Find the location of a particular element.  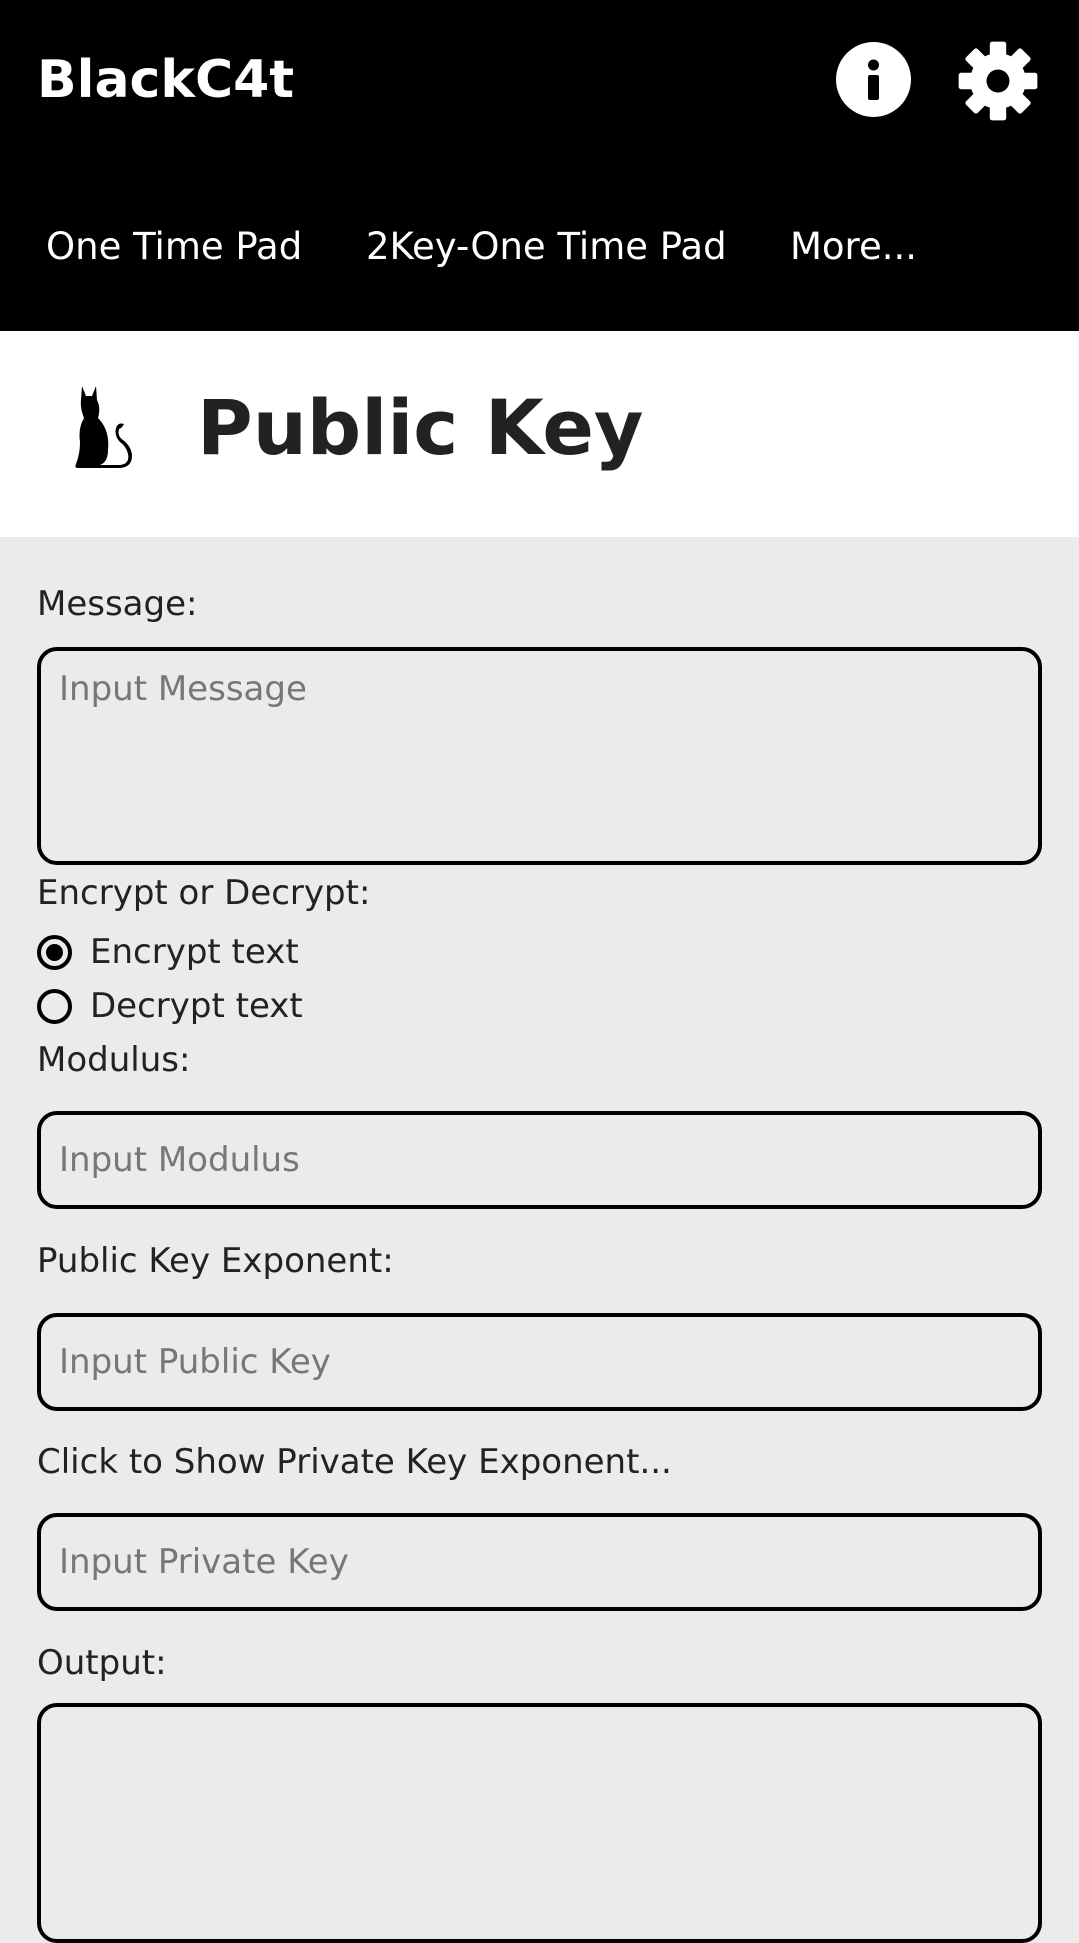

cat-icon is located at coordinates (103, 427).